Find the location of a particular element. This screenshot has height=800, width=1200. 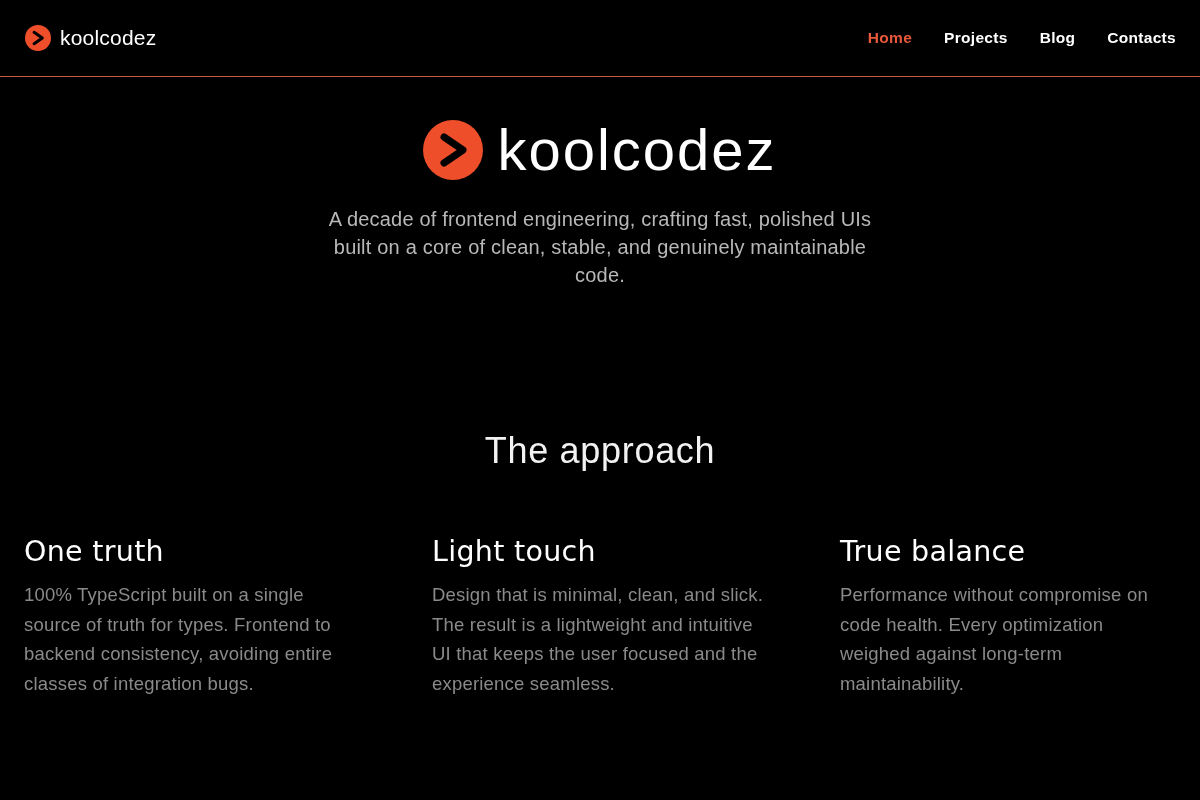

feature-title: True balance is located at coordinates (933, 552).